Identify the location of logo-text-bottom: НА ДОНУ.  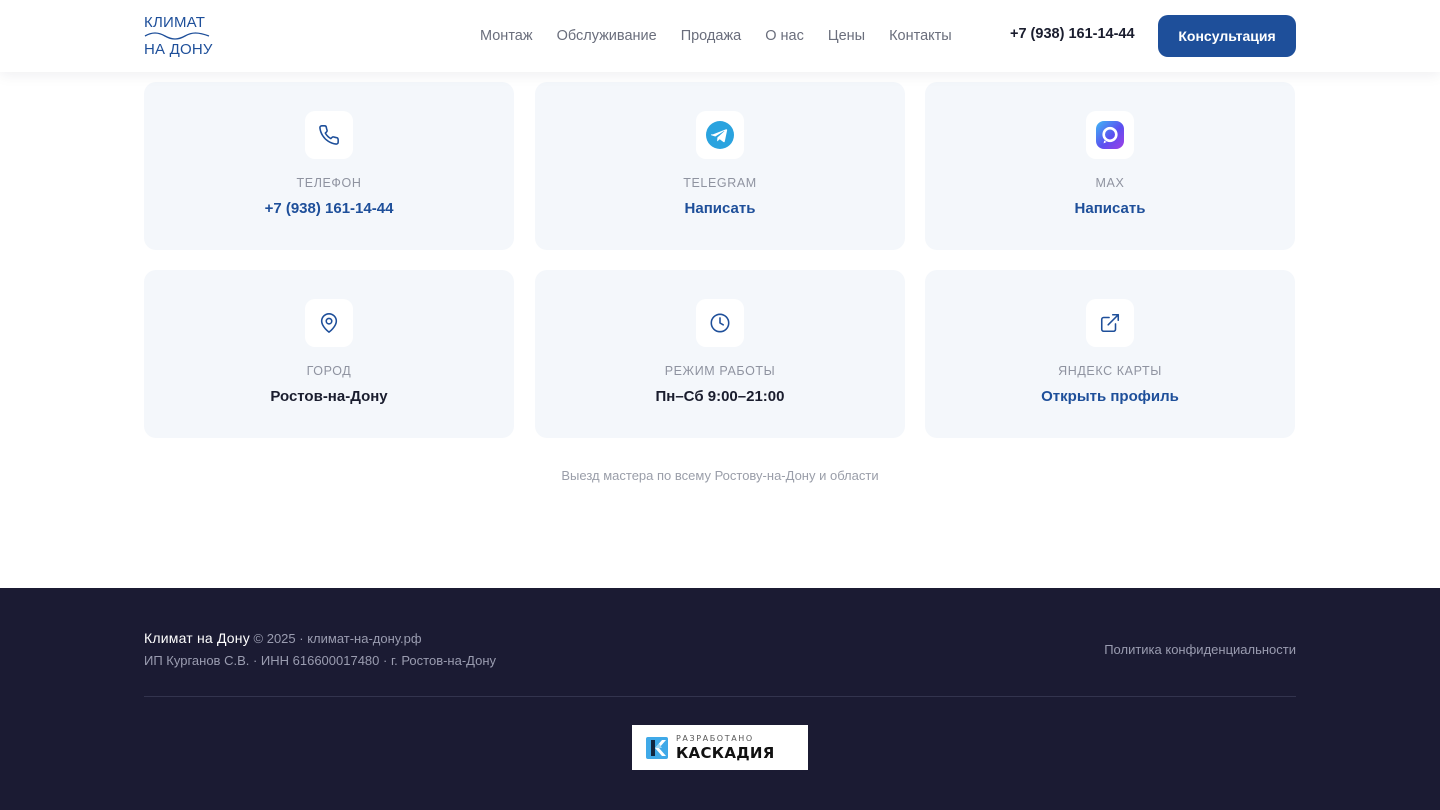
(178, 49).